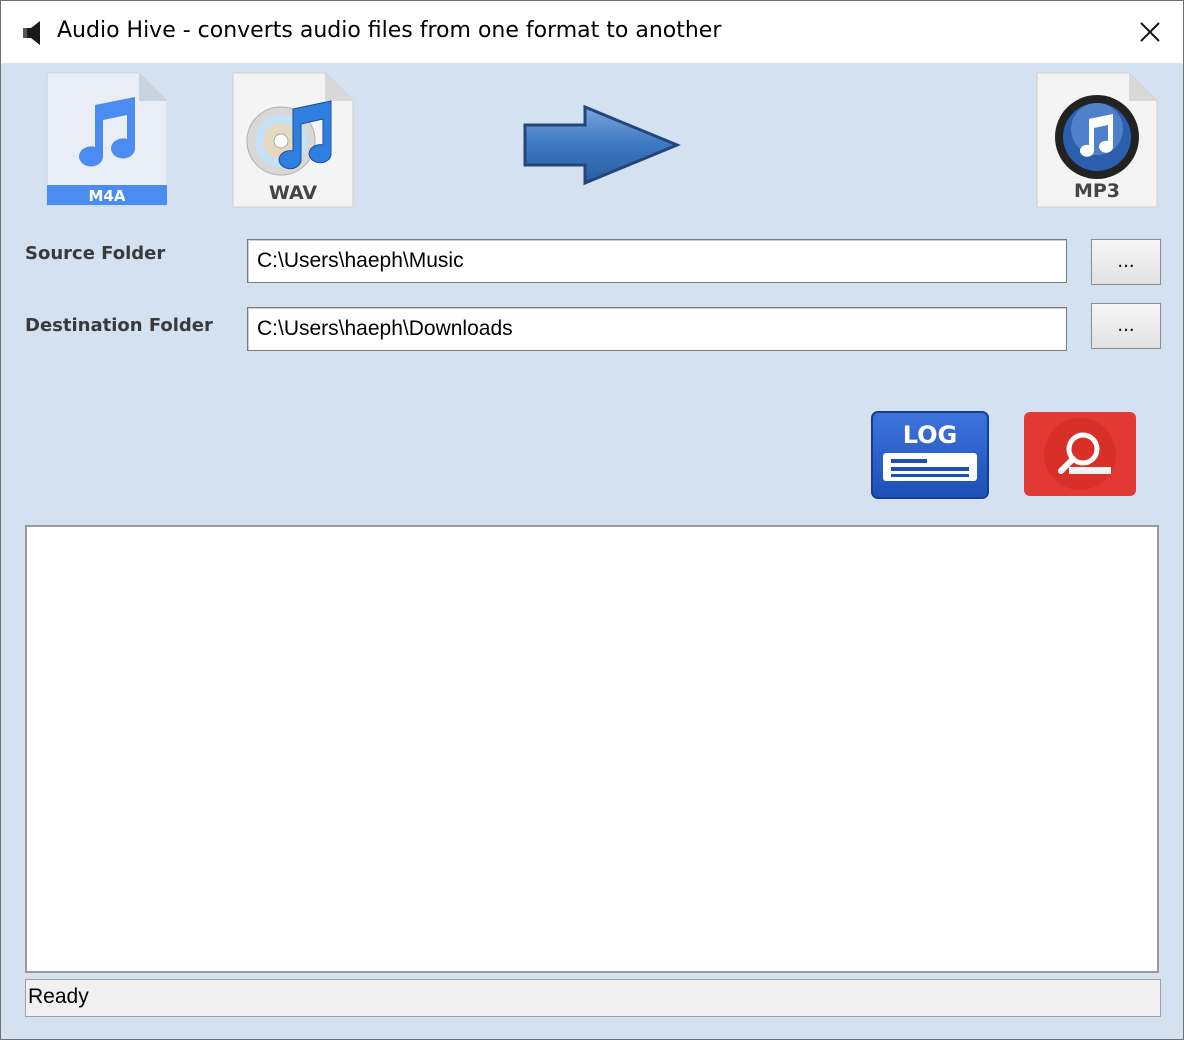  I want to click on close-icon, so click(1150, 33).